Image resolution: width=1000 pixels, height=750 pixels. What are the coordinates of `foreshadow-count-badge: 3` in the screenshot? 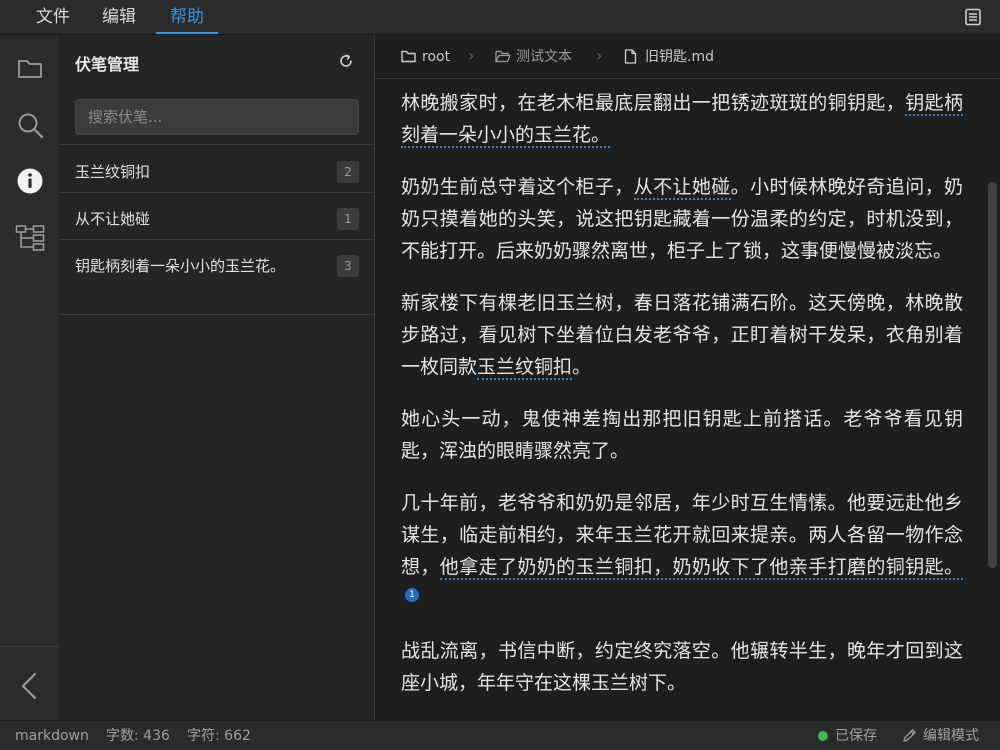 It's located at (348, 266).